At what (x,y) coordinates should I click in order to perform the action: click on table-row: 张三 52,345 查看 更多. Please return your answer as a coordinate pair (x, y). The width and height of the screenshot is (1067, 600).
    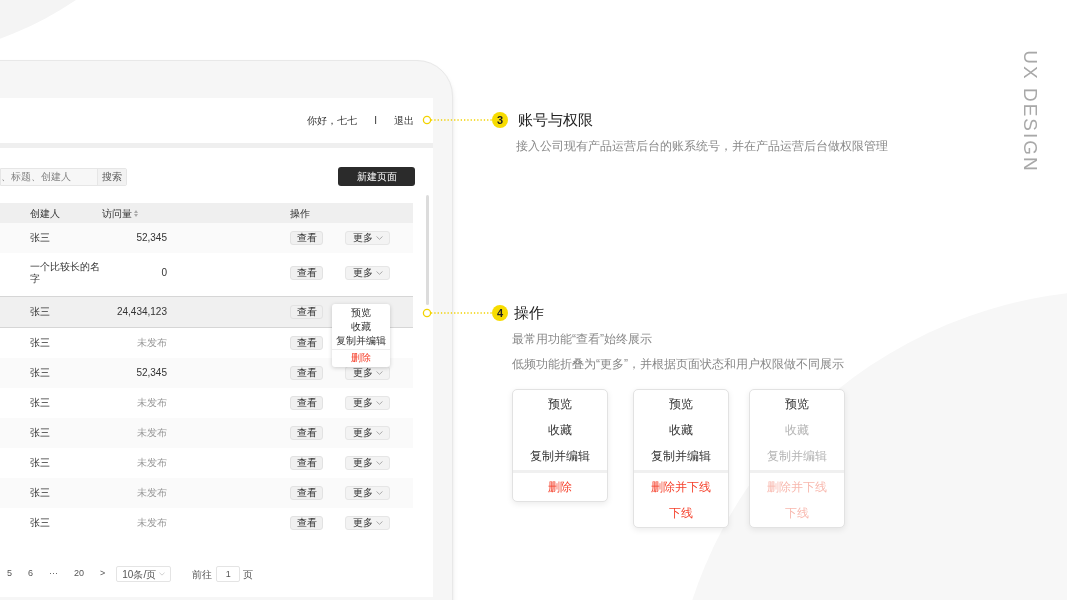
    Looking at the image, I should click on (206, 238).